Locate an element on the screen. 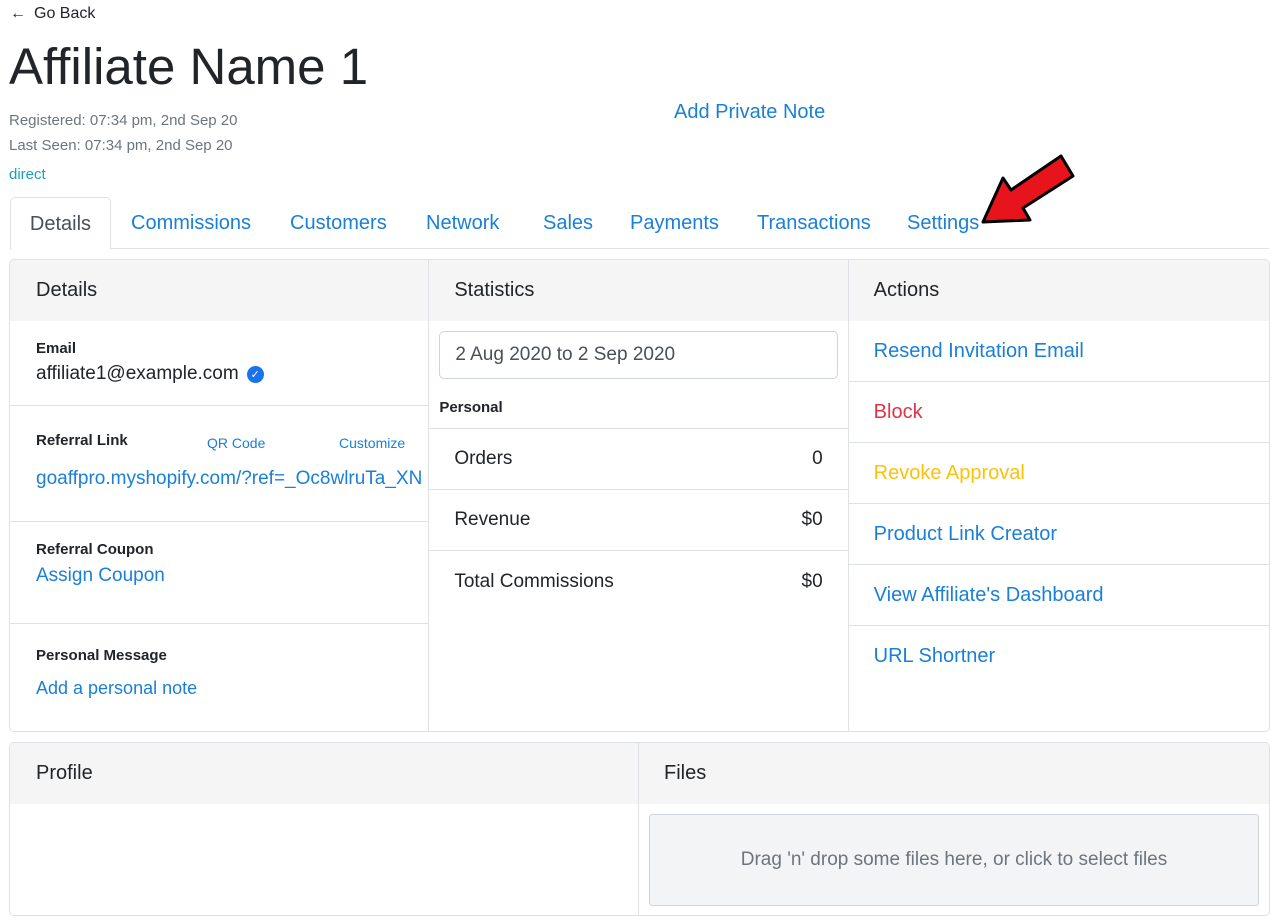 This screenshot has height=922, width=1277. block-action: Block is located at coordinates (1058, 412).